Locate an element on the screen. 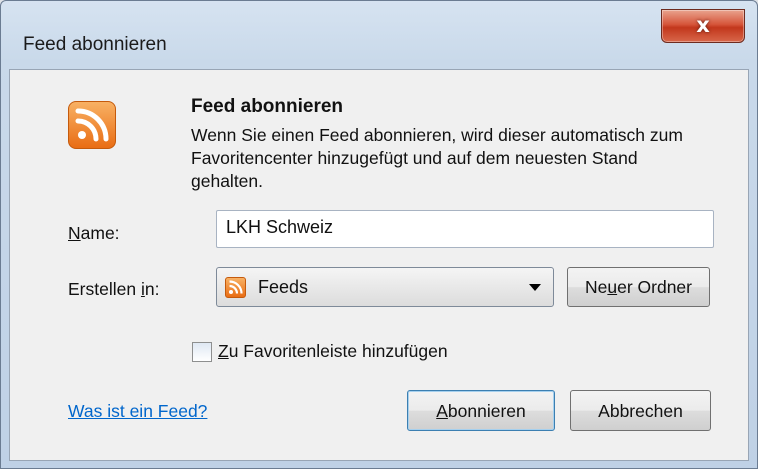  close-button: x is located at coordinates (703, 26).